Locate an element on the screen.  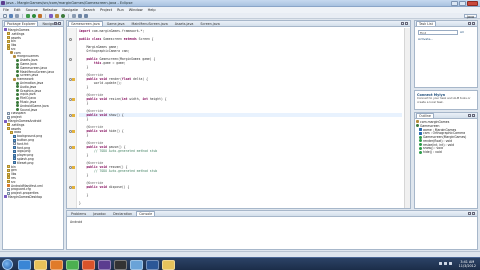
tab-game-java: Game.java is located at coordinates (116, 23).